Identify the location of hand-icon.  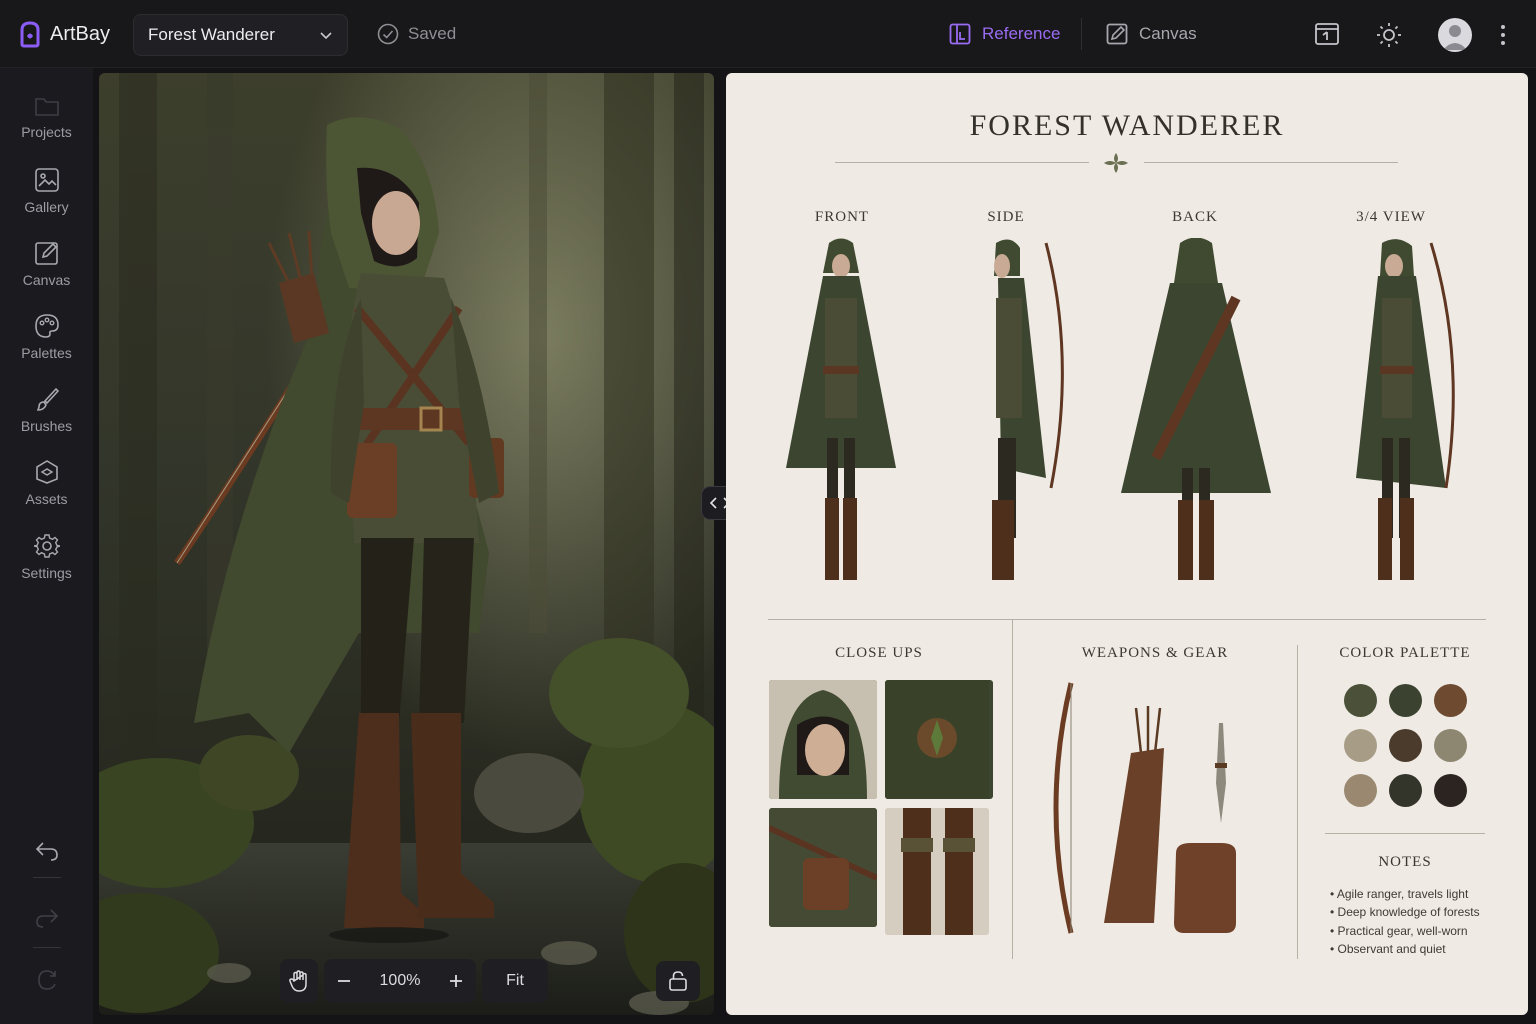
(298, 981).